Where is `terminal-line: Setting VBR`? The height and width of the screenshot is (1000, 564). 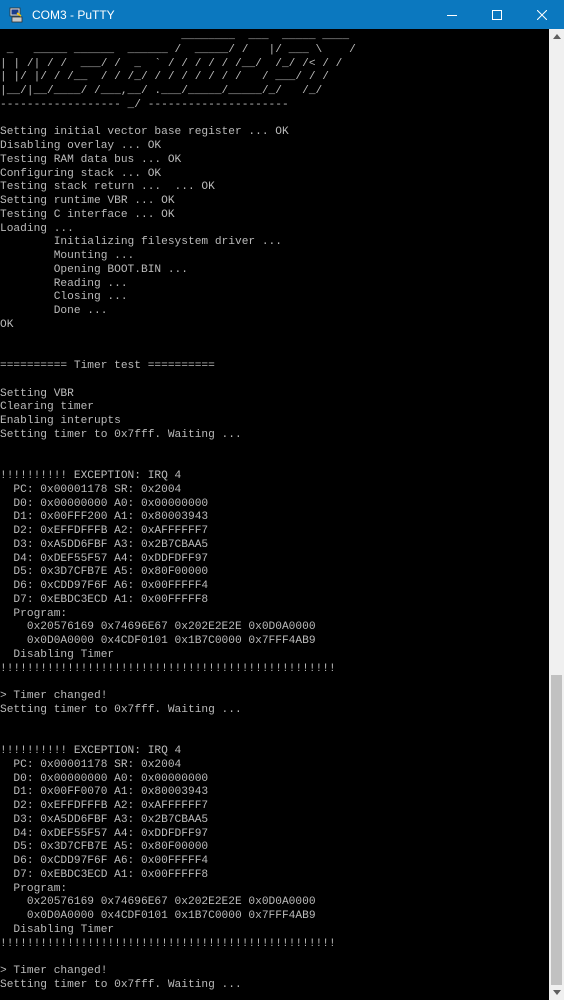 terminal-line: Setting VBR is located at coordinates (37, 393).